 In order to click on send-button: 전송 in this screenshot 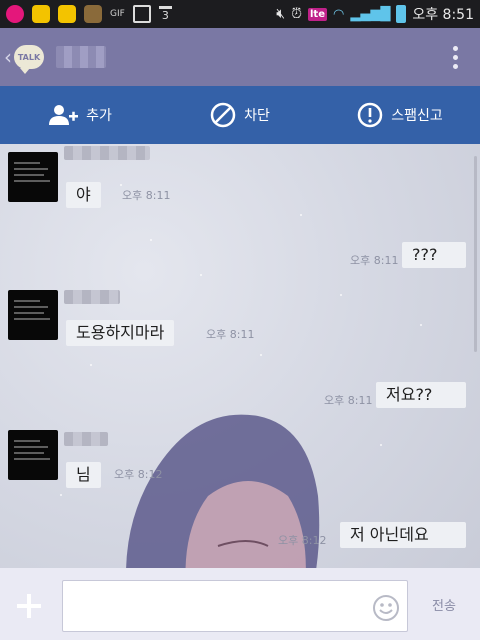, I will do `click(444, 604)`.